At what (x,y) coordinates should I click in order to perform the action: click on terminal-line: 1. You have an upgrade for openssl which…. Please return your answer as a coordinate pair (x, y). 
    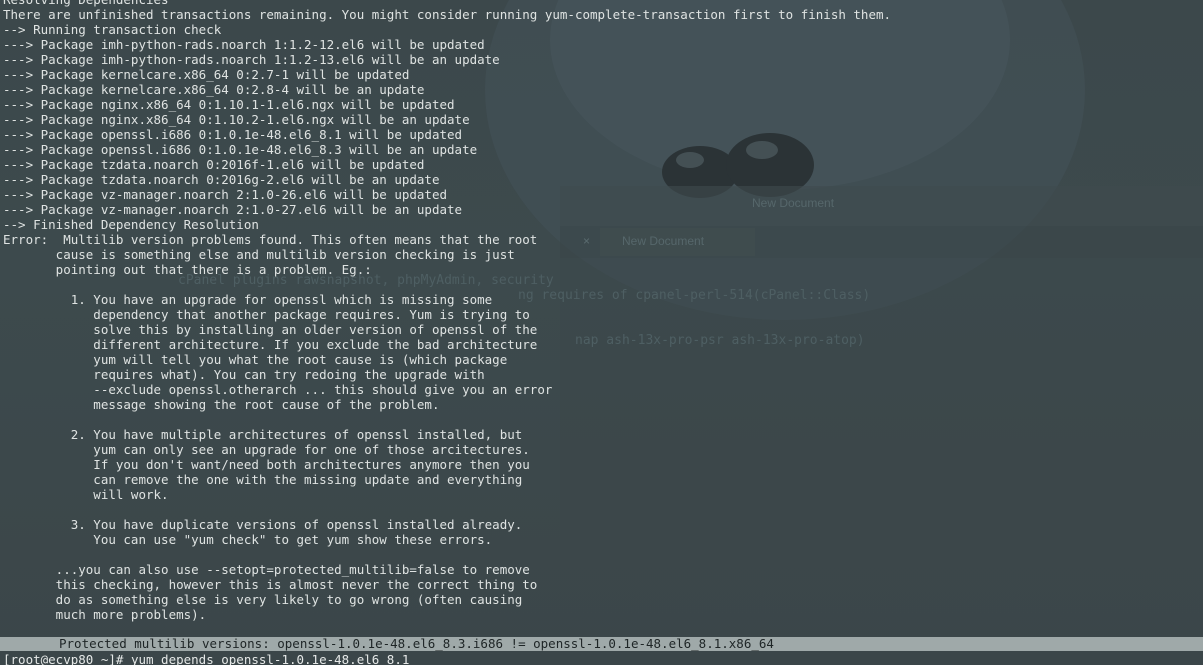
    Looking at the image, I should click on (248, 299).